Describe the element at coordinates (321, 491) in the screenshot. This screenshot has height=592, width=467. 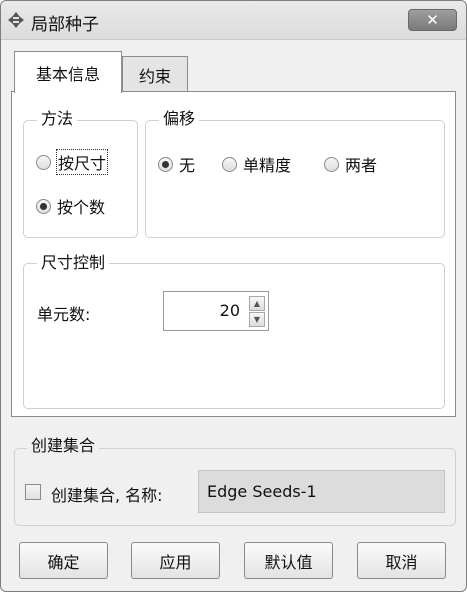
I see `set-name-field: Edge Seeds-1` at that location.